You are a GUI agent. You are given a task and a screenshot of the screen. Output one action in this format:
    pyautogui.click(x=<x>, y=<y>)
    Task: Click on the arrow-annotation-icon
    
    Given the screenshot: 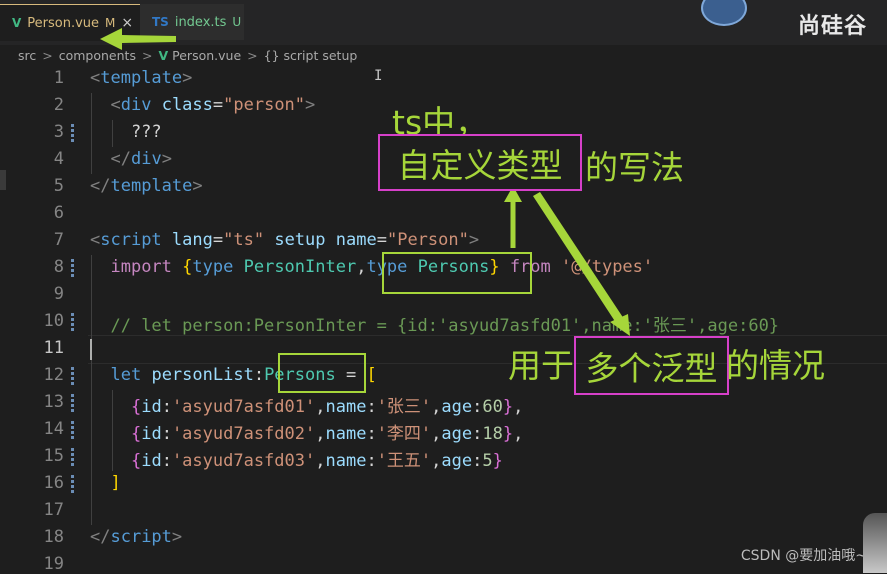 What is the action you would take?
    pyautogui.click(x=567, y=261)
    